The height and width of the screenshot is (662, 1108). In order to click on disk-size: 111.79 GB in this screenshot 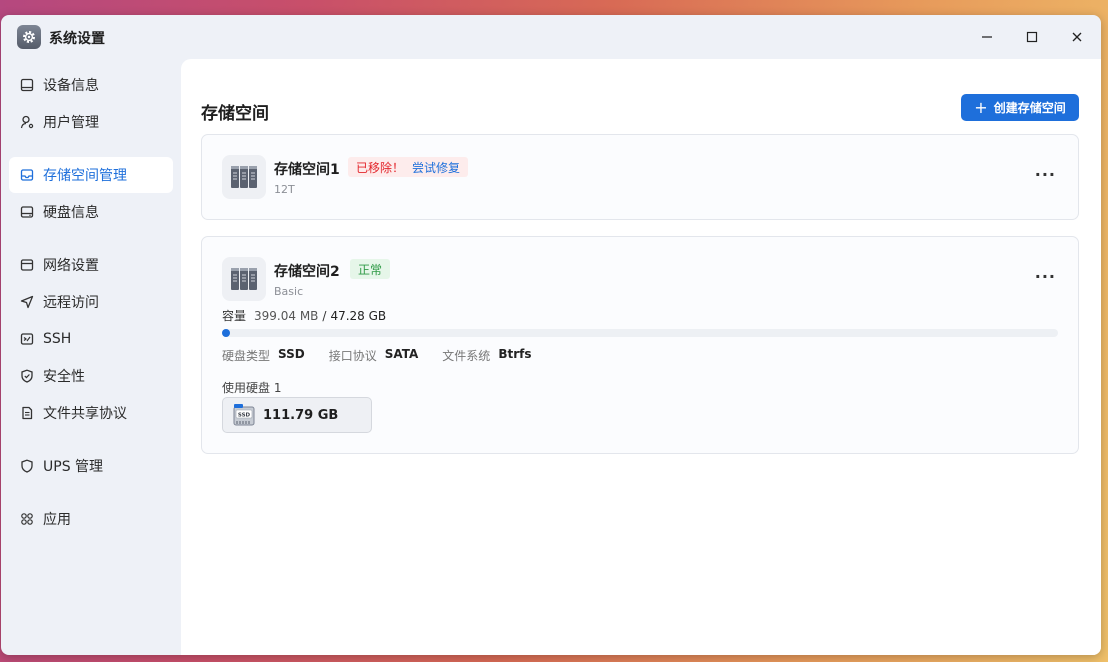, I will do `click(301, 415)`.